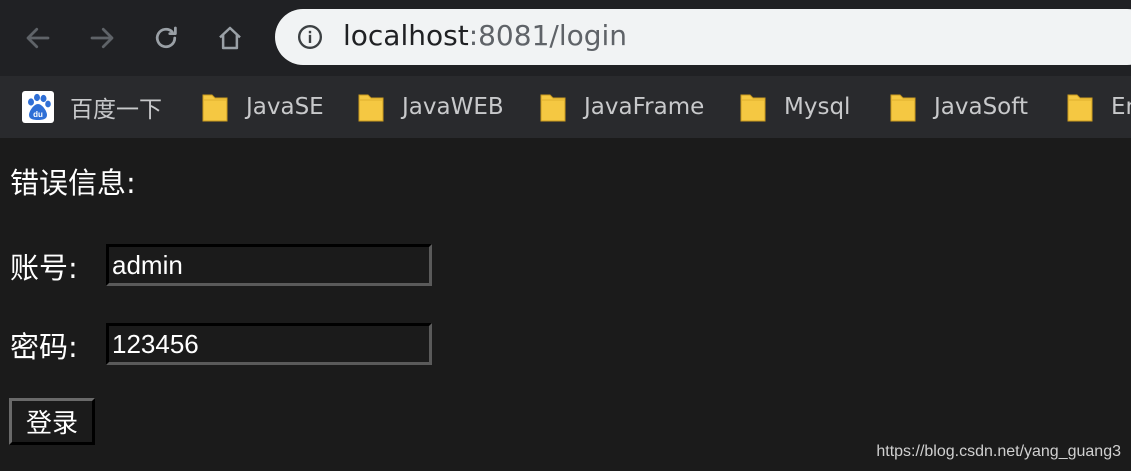  I want to click on url-text: localhost:8081/login, so click(485, 36).